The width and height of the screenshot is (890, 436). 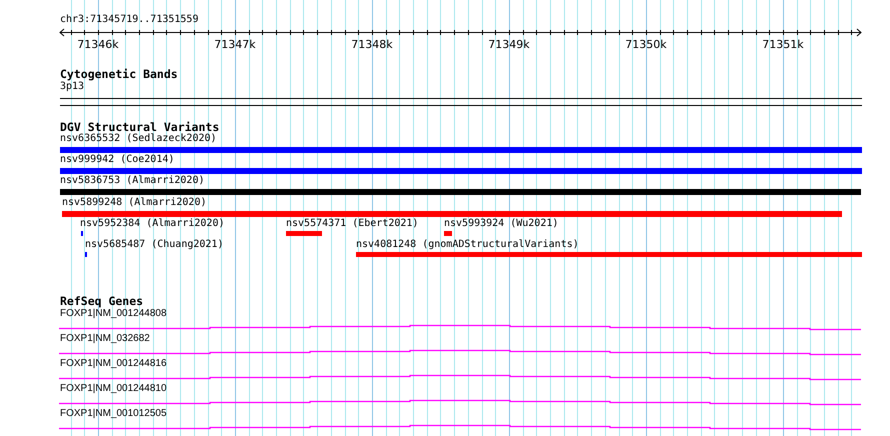 I want to click on tick-label: 71347k, so click(x=235, y=44).